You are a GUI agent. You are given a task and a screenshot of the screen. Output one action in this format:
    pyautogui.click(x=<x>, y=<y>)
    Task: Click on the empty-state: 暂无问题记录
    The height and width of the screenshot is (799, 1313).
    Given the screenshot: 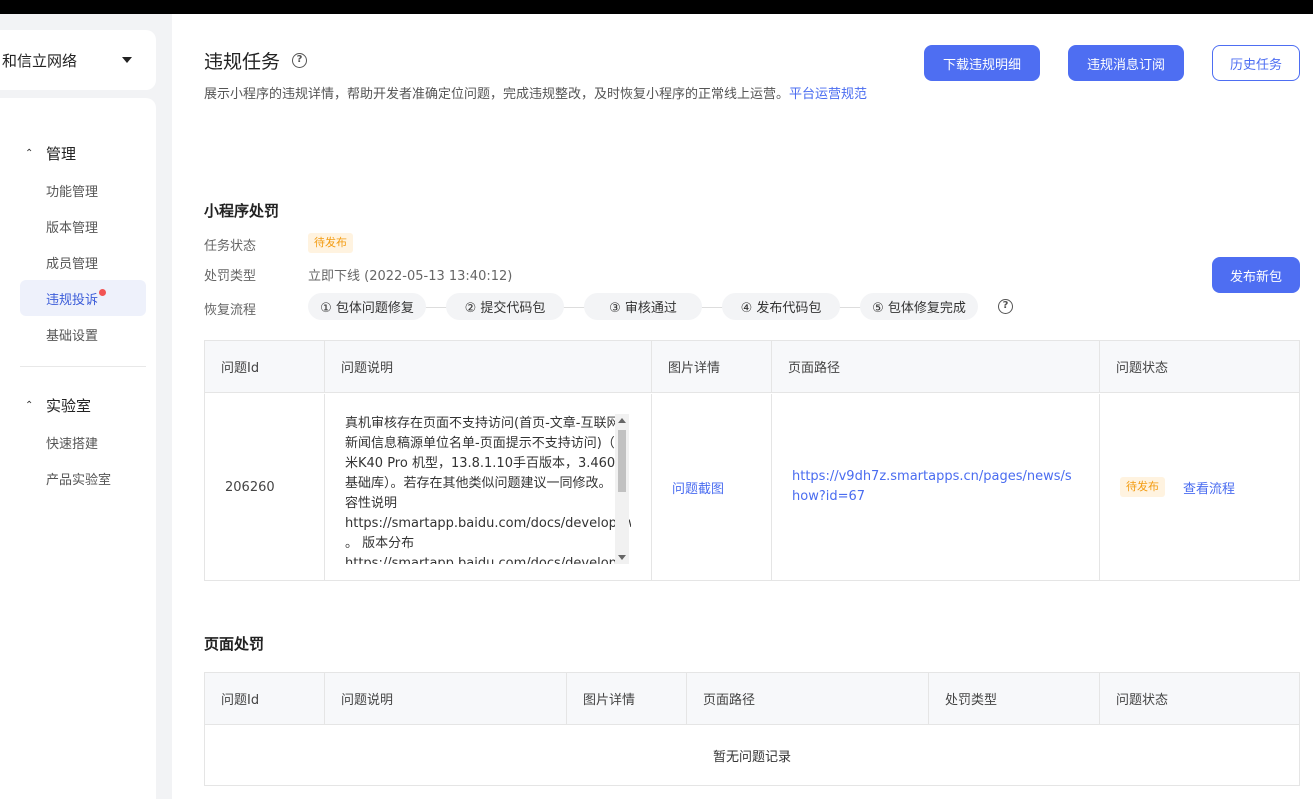 What is the action you would take?
    pyautogui.click(x=751, y=757)
    